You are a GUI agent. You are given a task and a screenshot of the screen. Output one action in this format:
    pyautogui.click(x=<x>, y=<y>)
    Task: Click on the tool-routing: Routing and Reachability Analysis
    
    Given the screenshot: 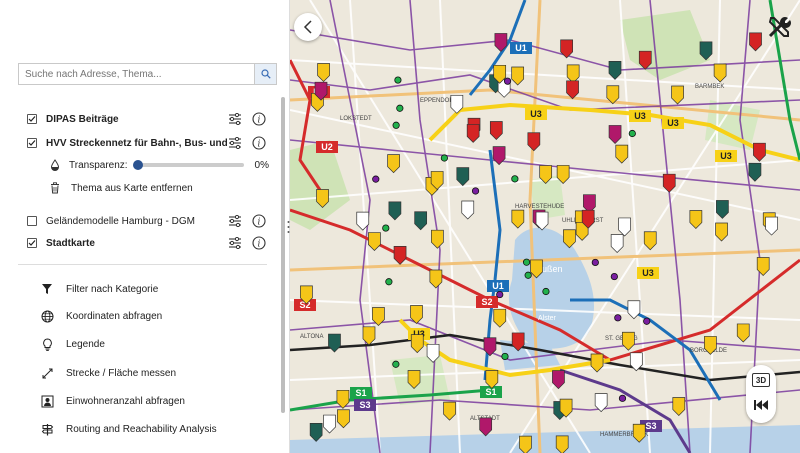 What is the action you would take?
    pyautogui.click(x=128, y=429)
    